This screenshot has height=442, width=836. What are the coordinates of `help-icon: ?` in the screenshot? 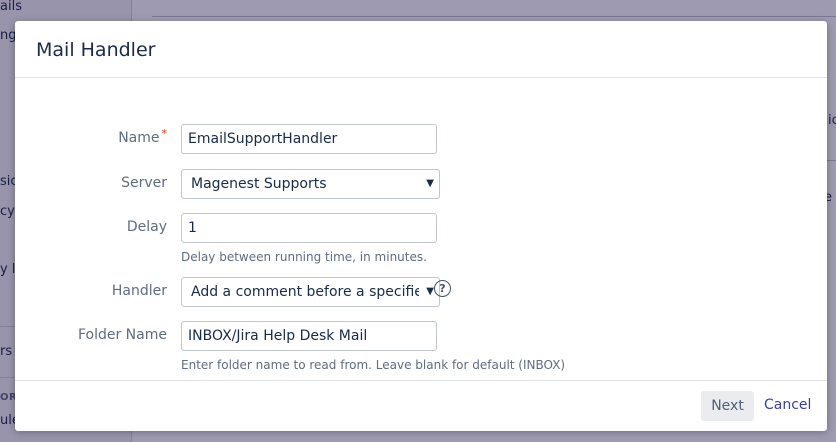 It's located at (442, 288).